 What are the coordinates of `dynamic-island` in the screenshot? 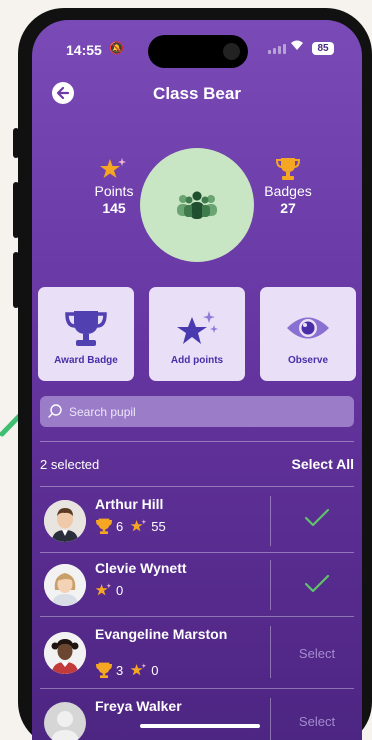 It's located at (198, 51).